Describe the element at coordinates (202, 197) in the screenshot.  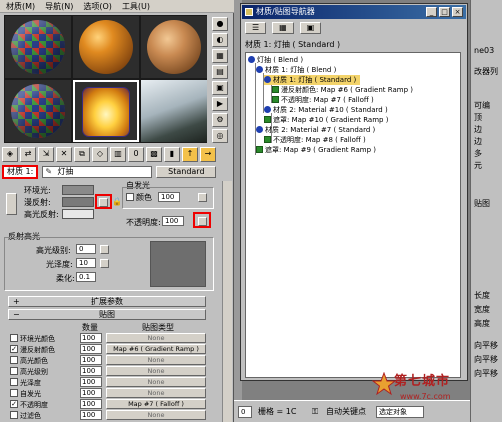
I see `self-illum-map-button` at that location.